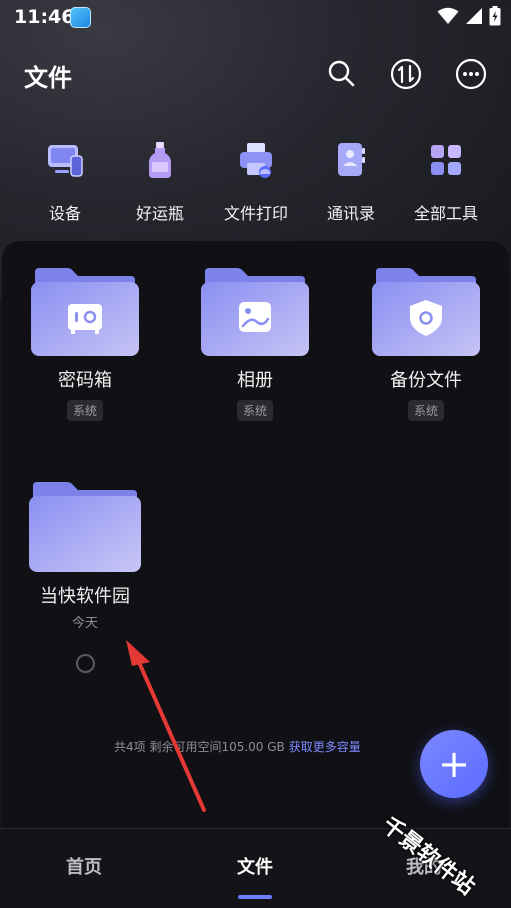  Describe the element at coordinates (474, 16) in the screenshot. I see `signal-icon` at that location.